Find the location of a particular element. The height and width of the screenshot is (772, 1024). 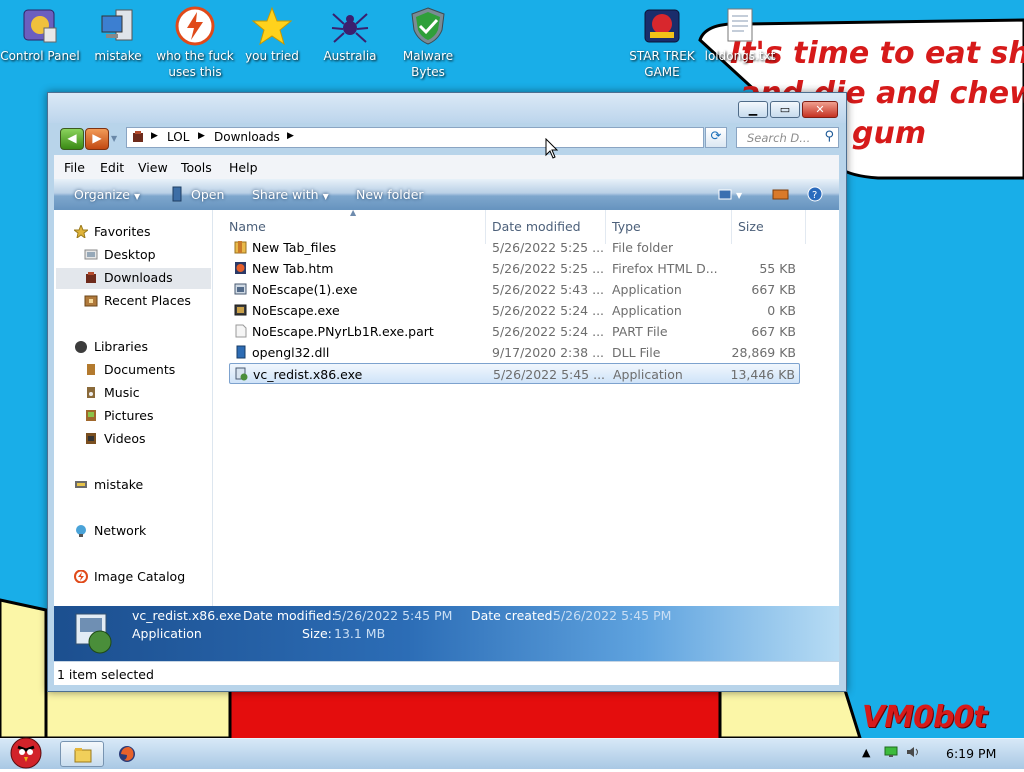

recent-pages-dropdown: ▼ is located at coordinates (114, 138).